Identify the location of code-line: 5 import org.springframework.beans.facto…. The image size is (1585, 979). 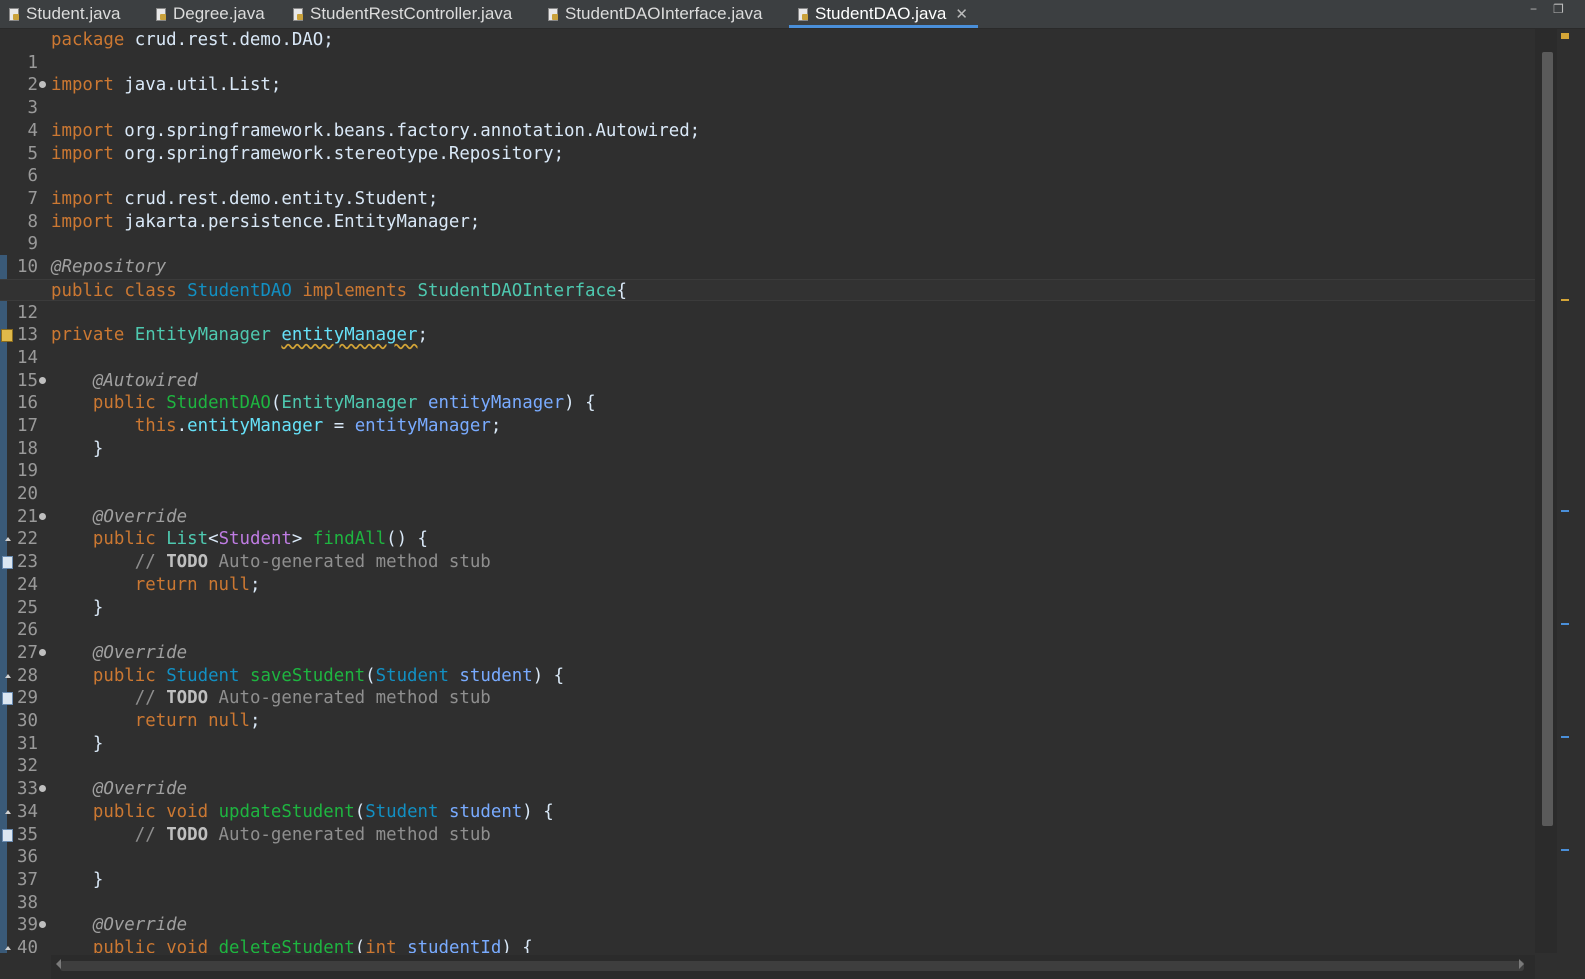
(767, 142).